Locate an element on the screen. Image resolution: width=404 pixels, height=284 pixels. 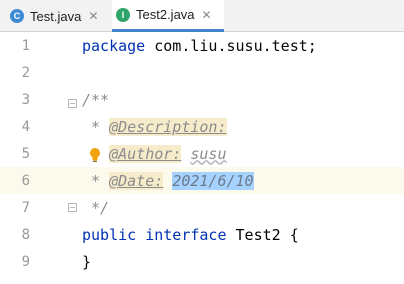
line-number: 3 is located at coordinates (25, 99).